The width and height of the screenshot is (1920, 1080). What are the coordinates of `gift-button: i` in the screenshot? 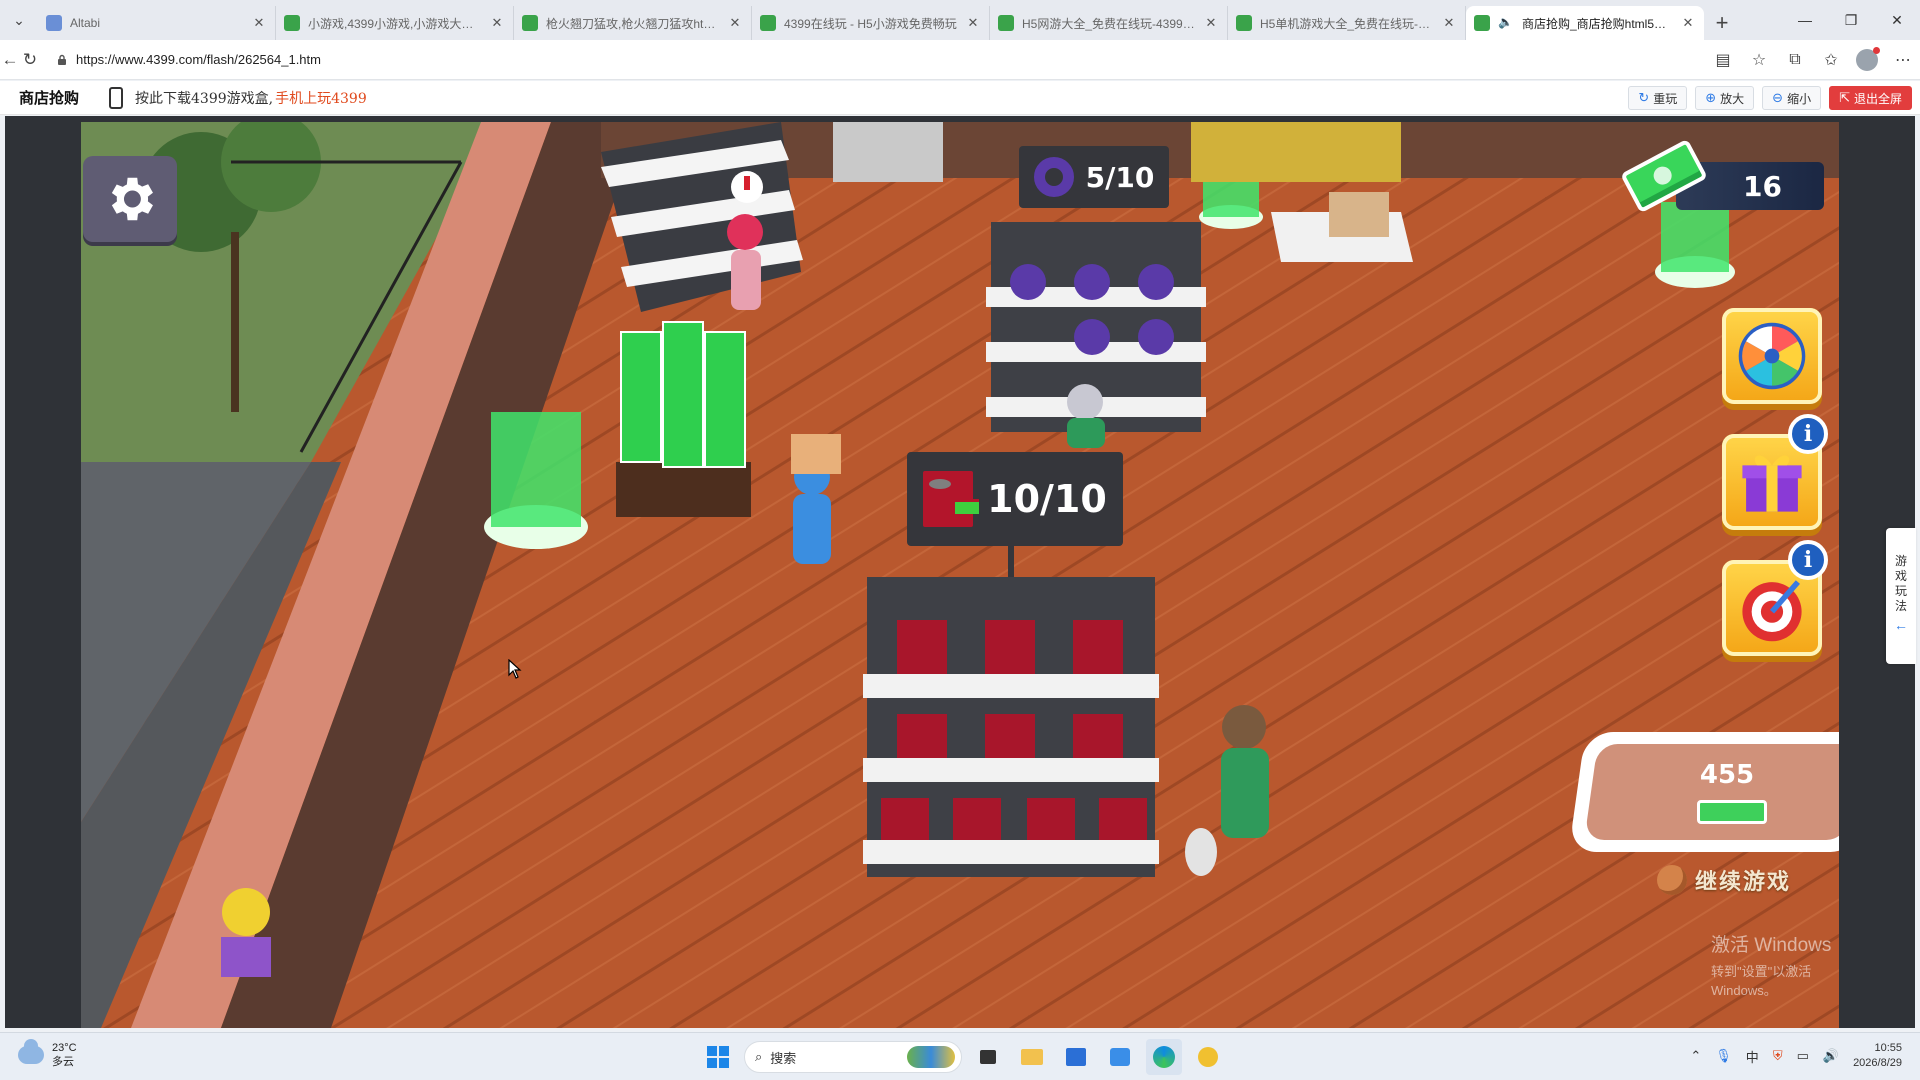 It's located at (1775, 472).